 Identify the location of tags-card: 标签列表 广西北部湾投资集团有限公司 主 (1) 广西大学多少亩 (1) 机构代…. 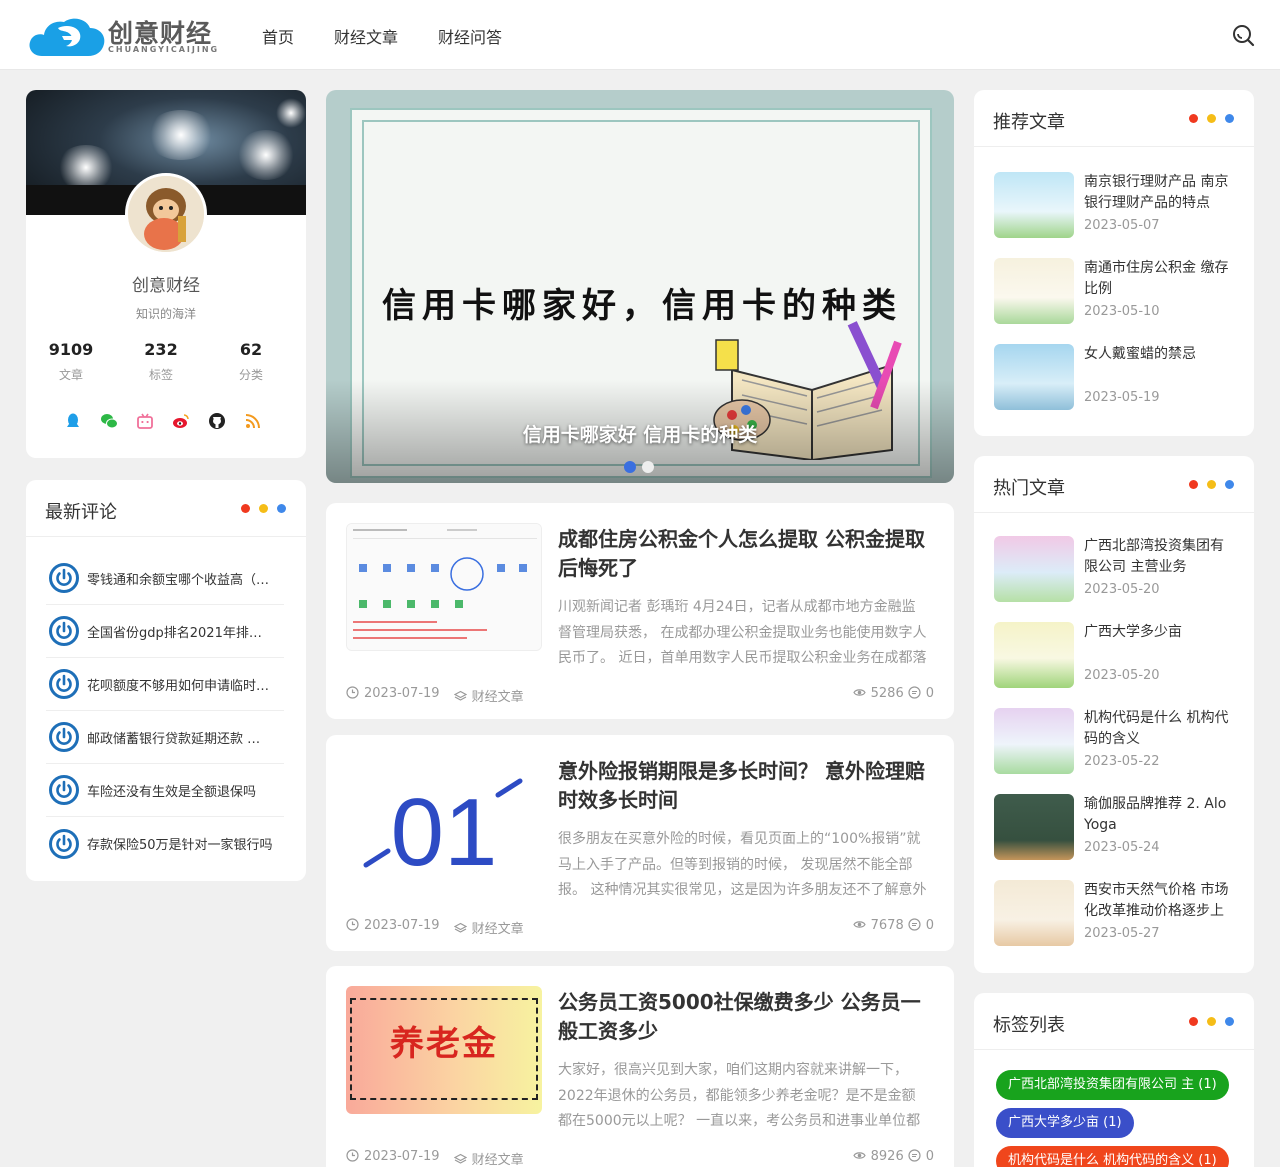
(1114, 1080).